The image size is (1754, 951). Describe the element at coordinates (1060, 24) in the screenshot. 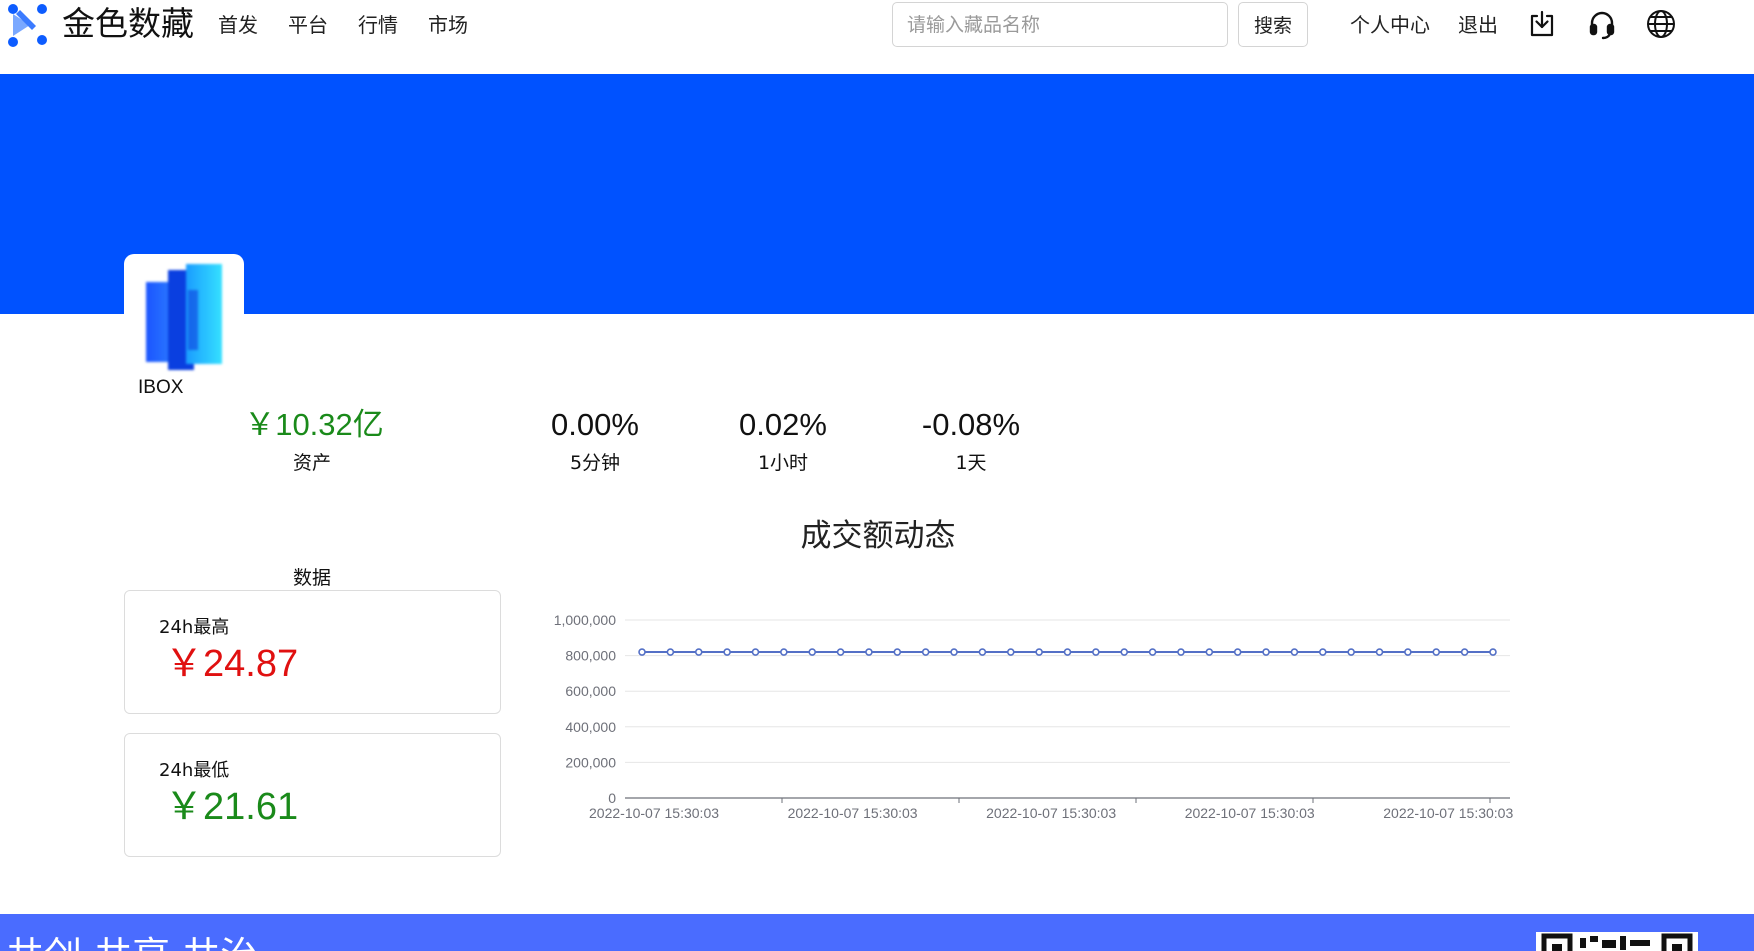

I see `search-input` at that location.